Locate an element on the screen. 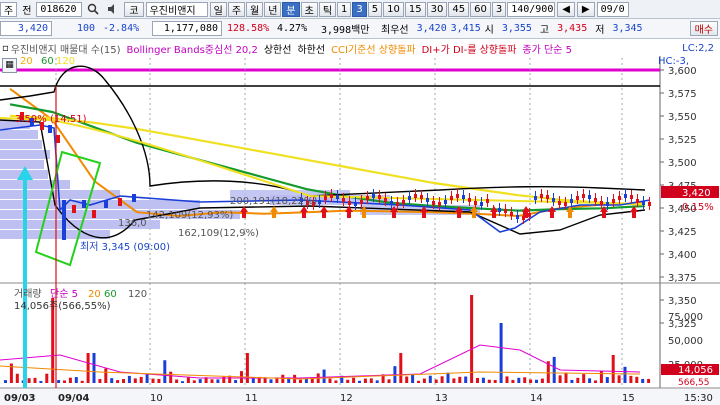 This screenshot has height=405, width=720. volume-tick-label: 75,000 is located at coordinates (685, 317).